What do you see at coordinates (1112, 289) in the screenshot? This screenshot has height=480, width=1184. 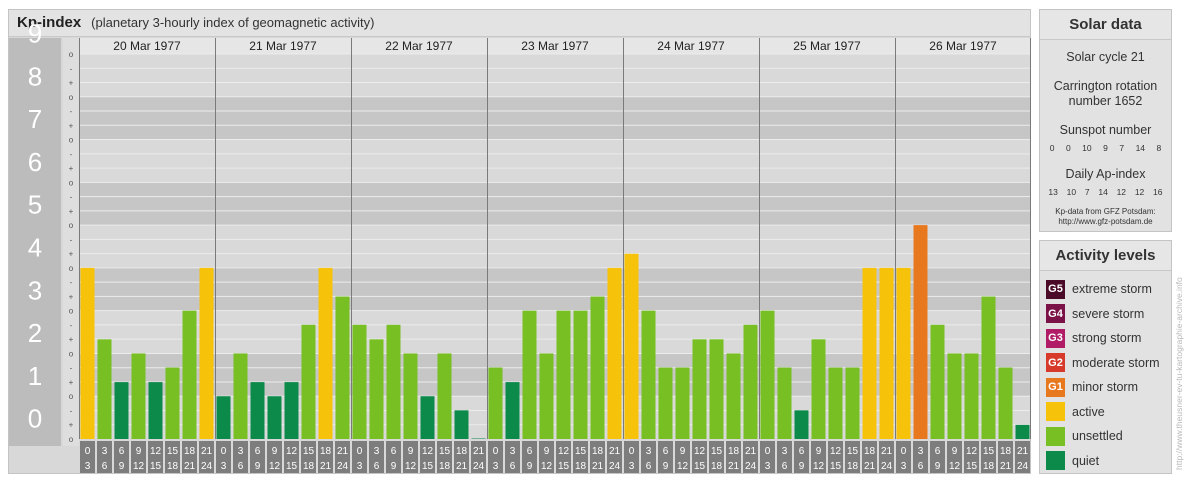 I see `legend-label: extreme storm` at bounding box center [1112, 289].